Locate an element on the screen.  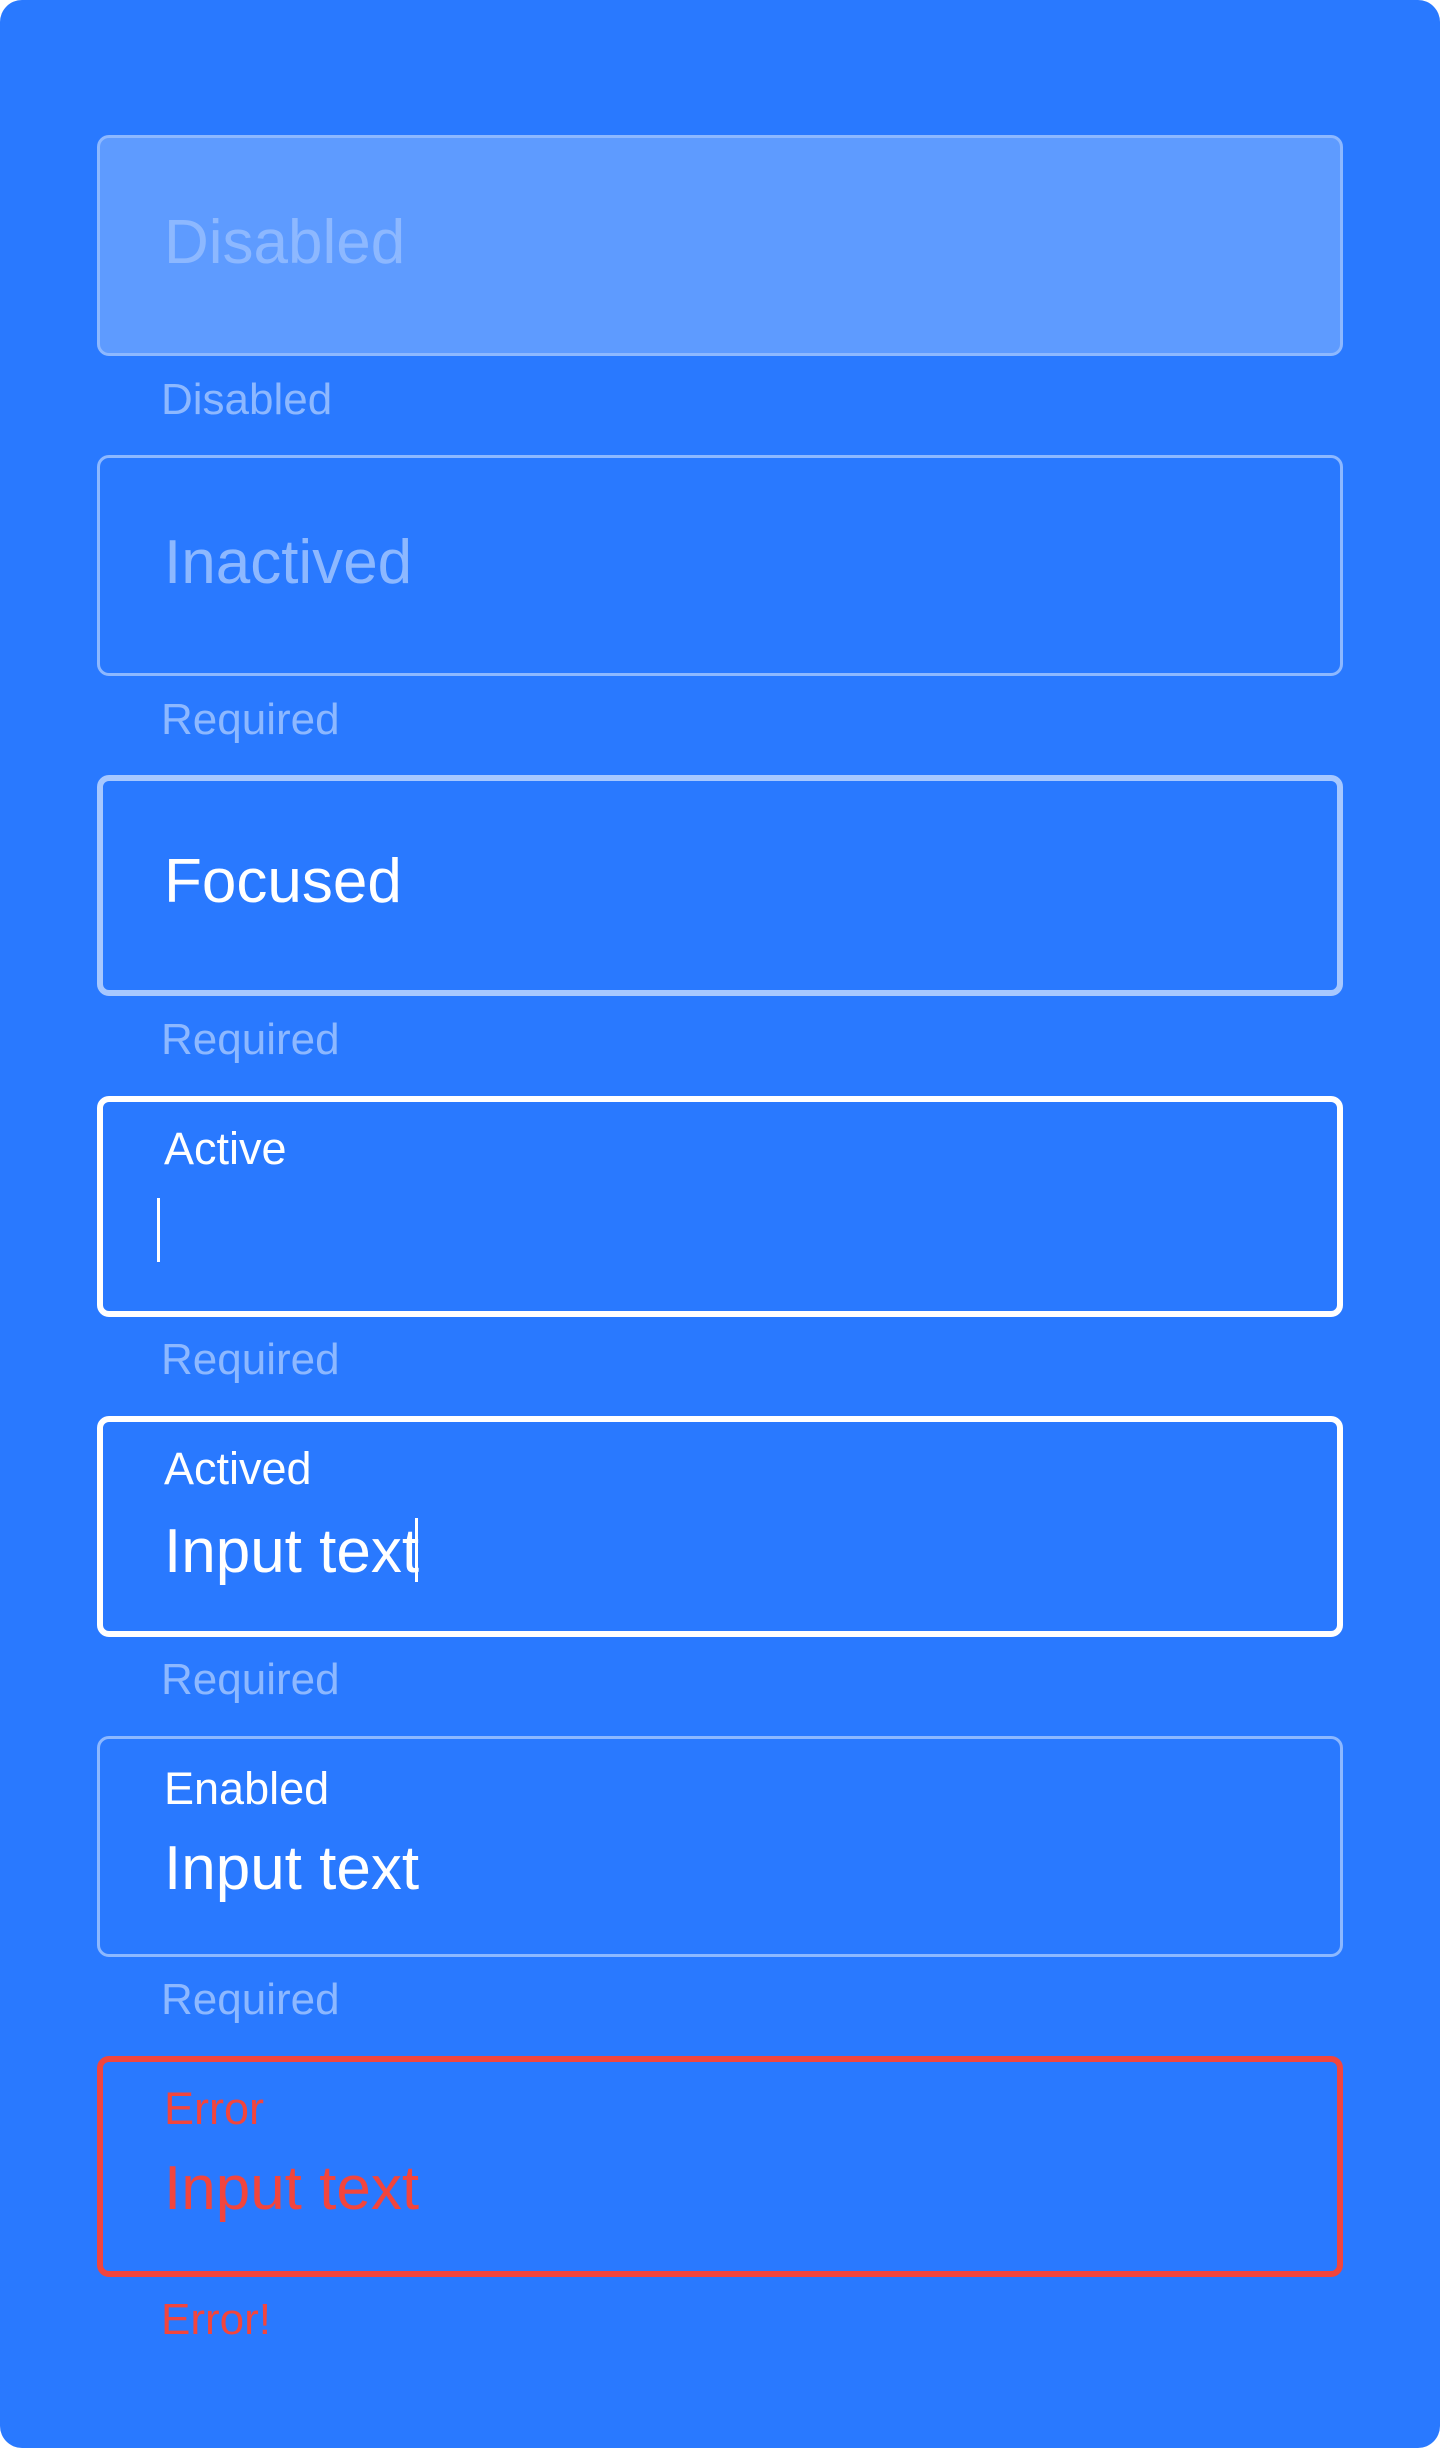
actived-helper-text: Required is located at coordinates (250, 1679).